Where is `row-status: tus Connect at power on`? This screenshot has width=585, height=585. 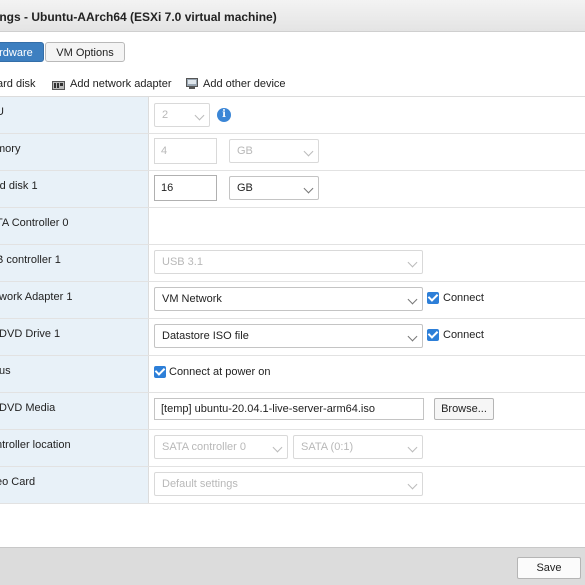 row-status: tus Connect at power on is located at coordinates (292, 374).